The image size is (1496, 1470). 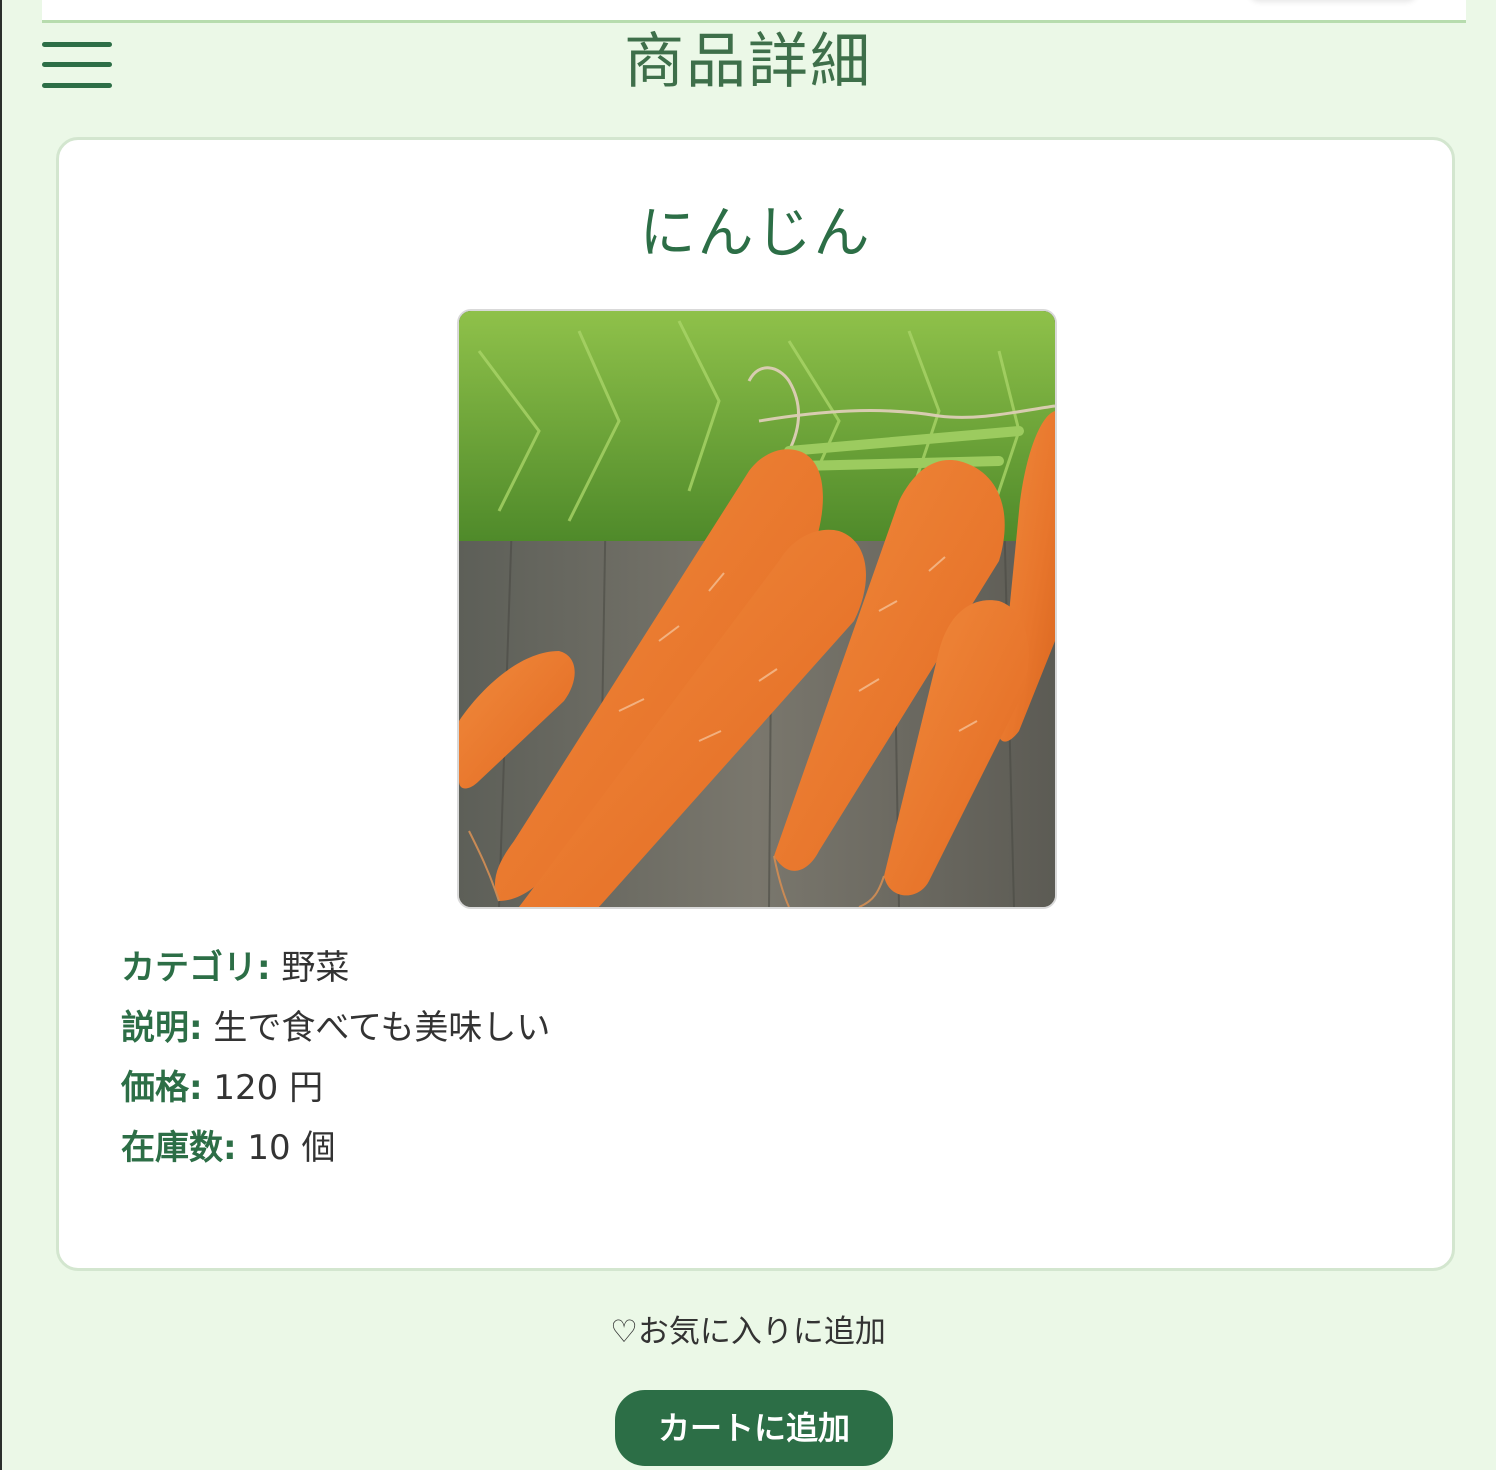 I want to click on window-left-edge, so click(x=1, y=735).